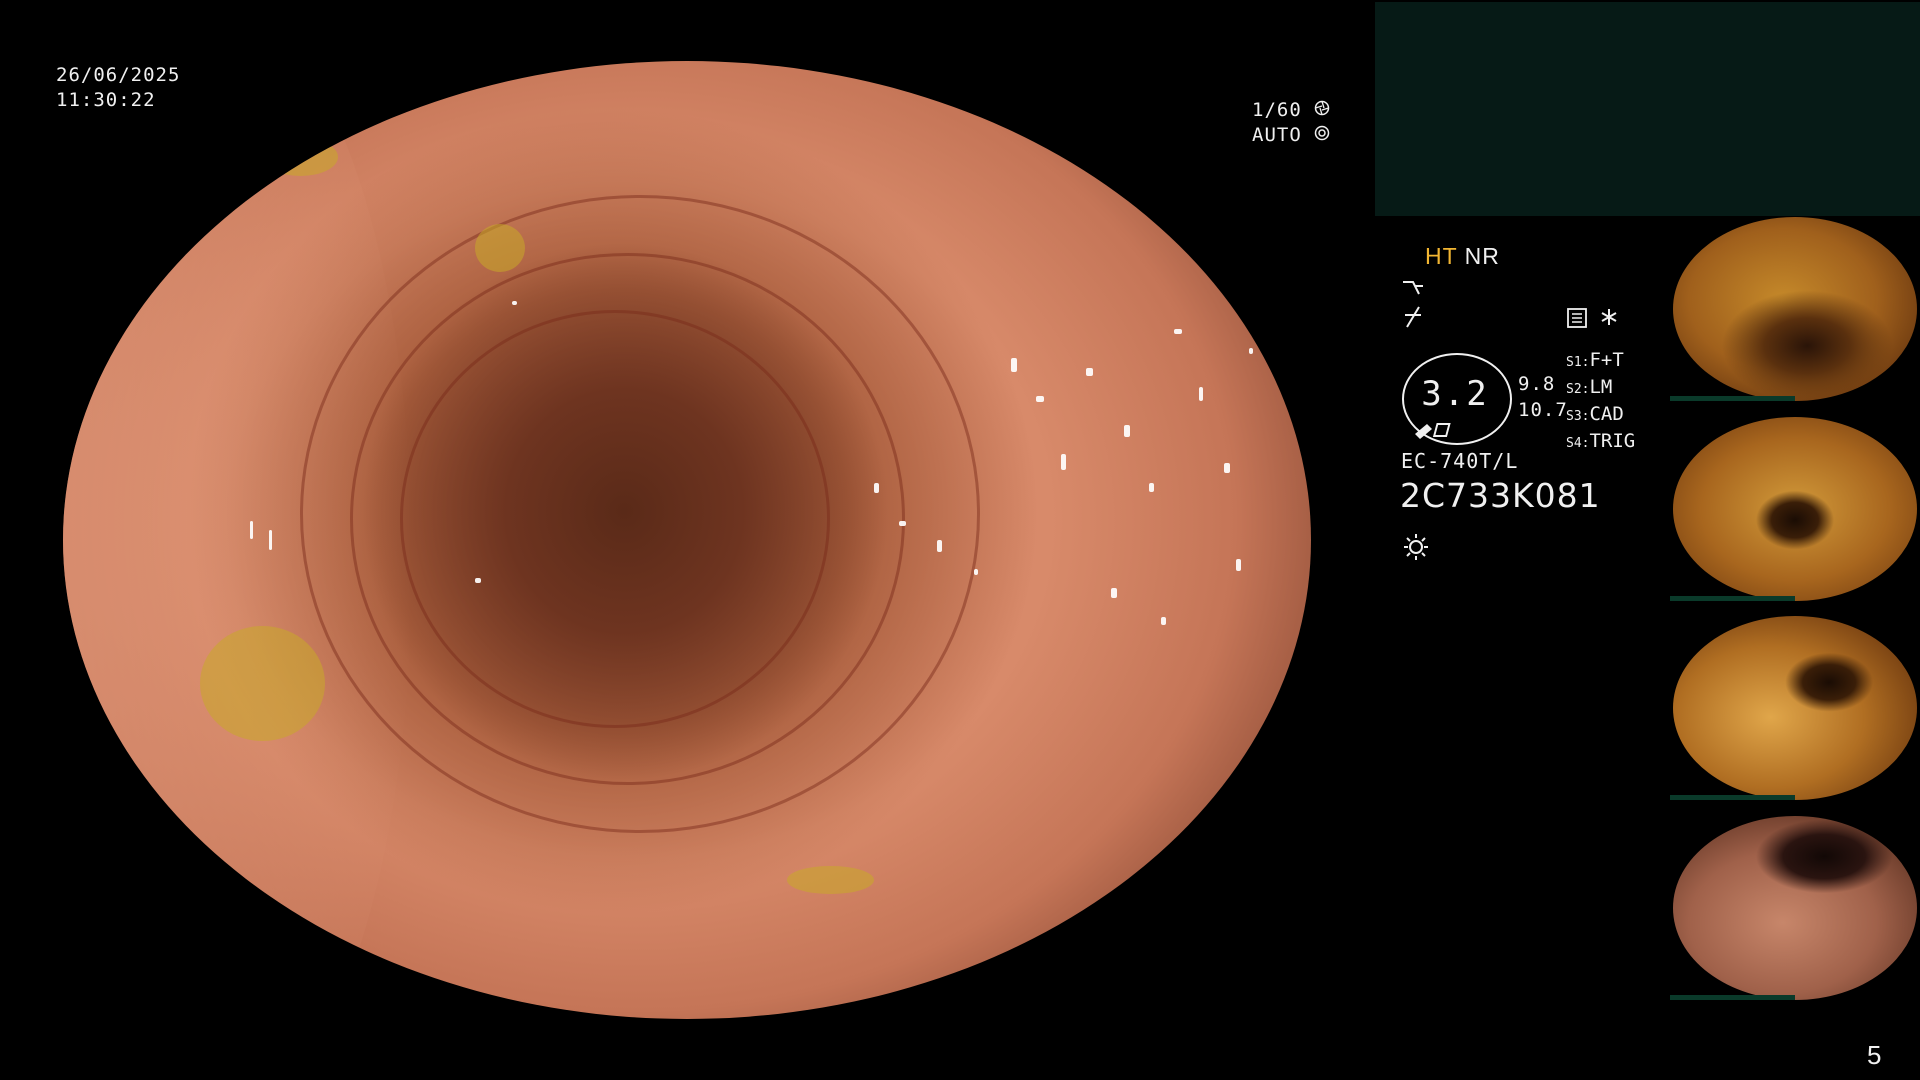  I want to click on exposure-info: 1/60 AUTO, so click(1291, 123).